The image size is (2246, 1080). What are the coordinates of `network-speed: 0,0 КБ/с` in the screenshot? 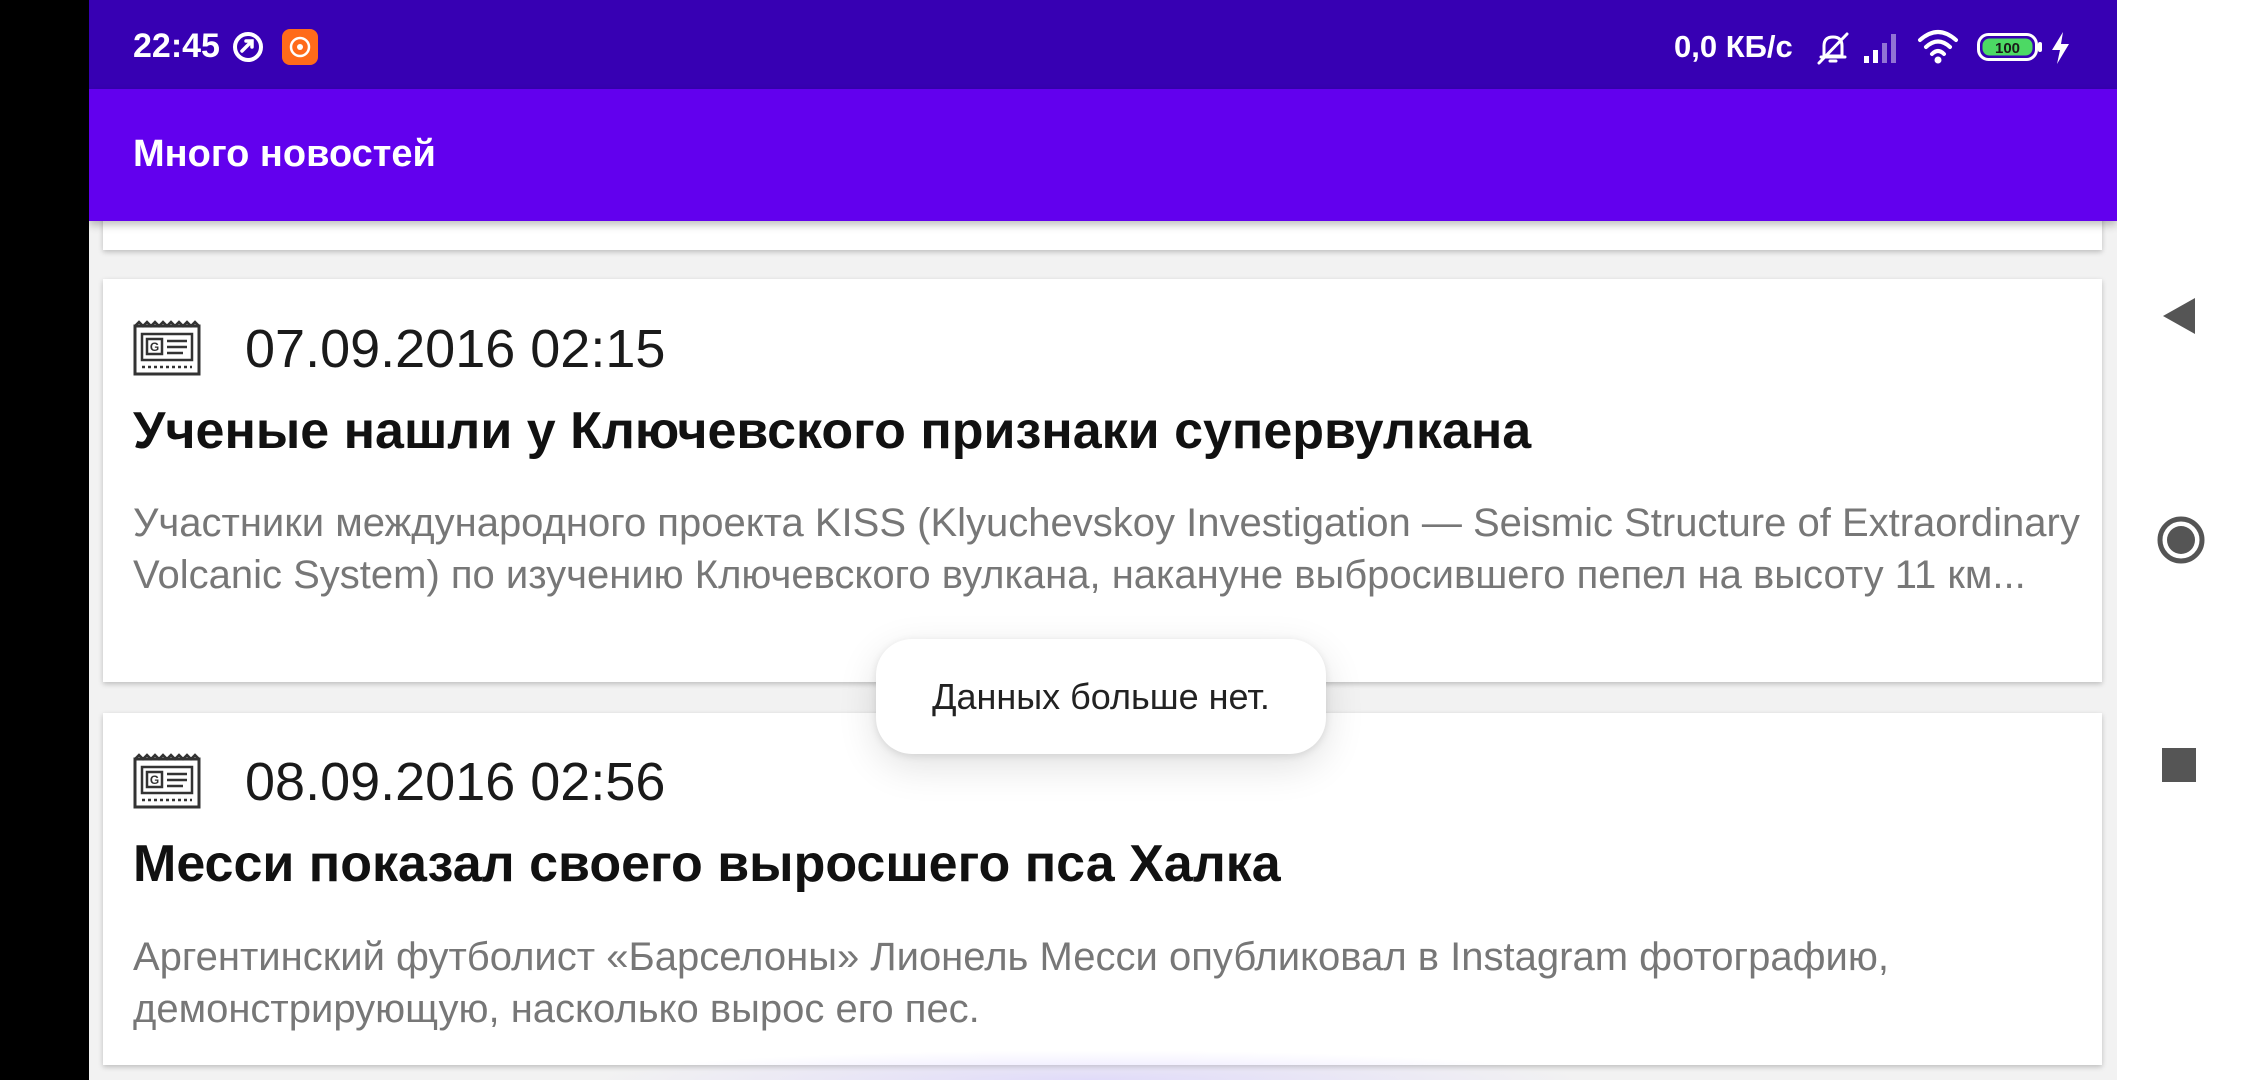 It's located at (1733, 46).